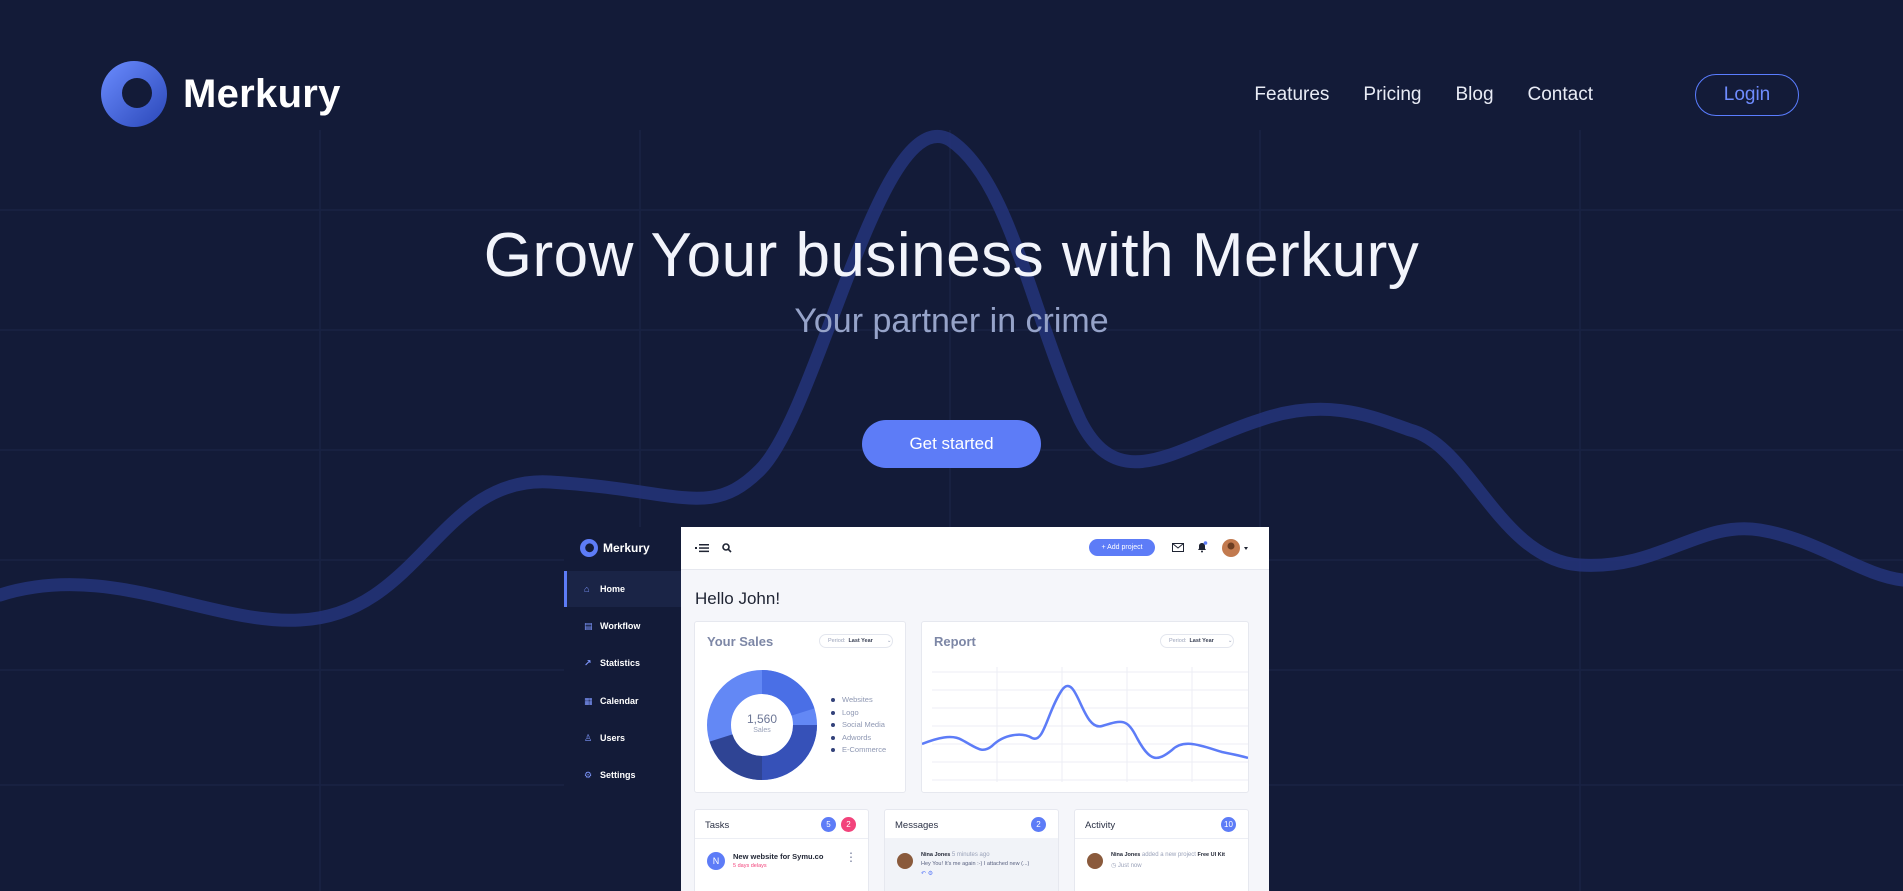 This screenshot has height=891, width=1903. Describe the element at coordinates (588, 738) in the screenshot. I see `user-icon: ♙` at that location.